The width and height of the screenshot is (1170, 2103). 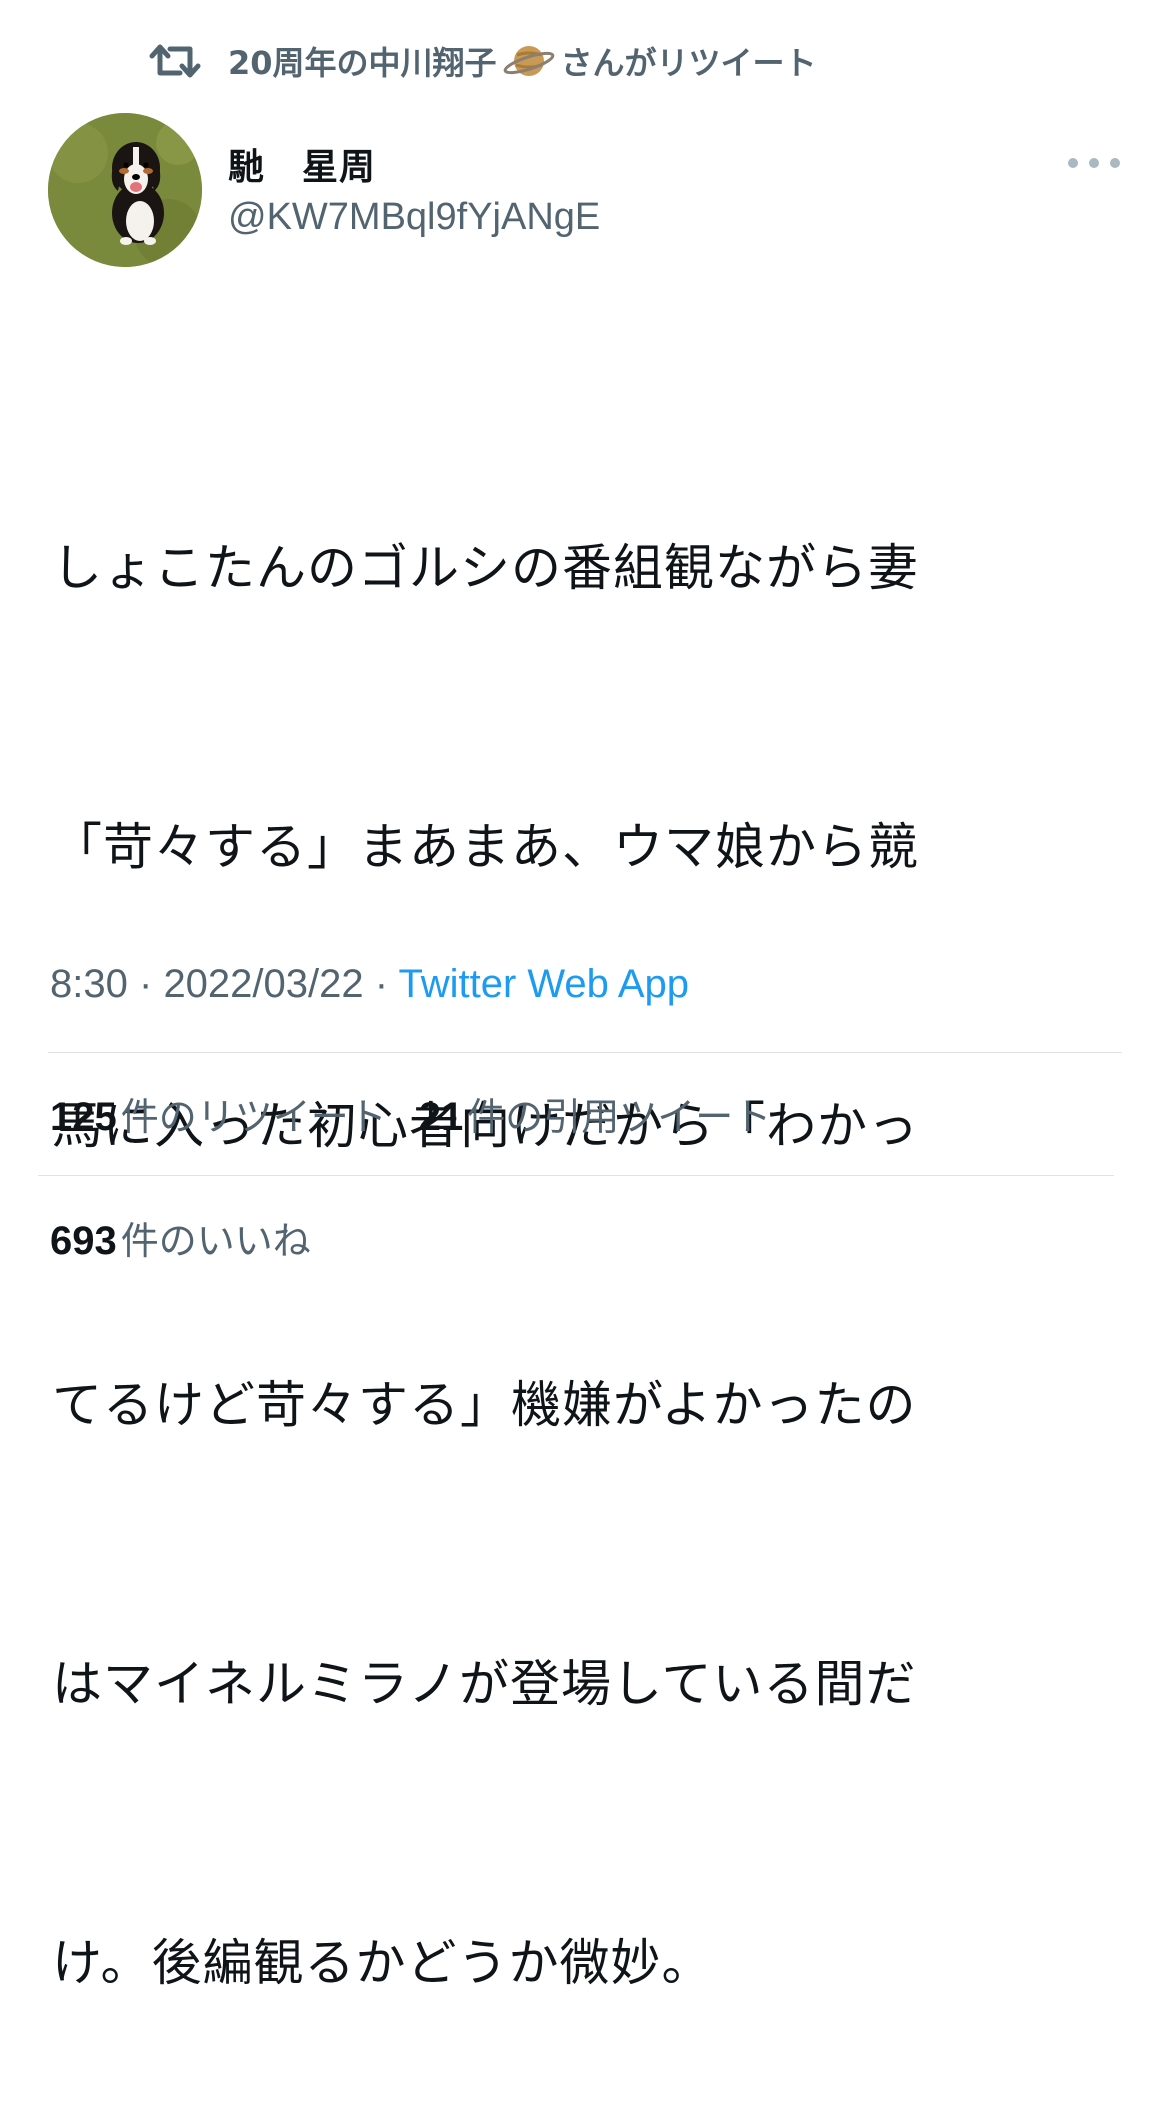 I want to click on avatar, so click(x=125, y=190).